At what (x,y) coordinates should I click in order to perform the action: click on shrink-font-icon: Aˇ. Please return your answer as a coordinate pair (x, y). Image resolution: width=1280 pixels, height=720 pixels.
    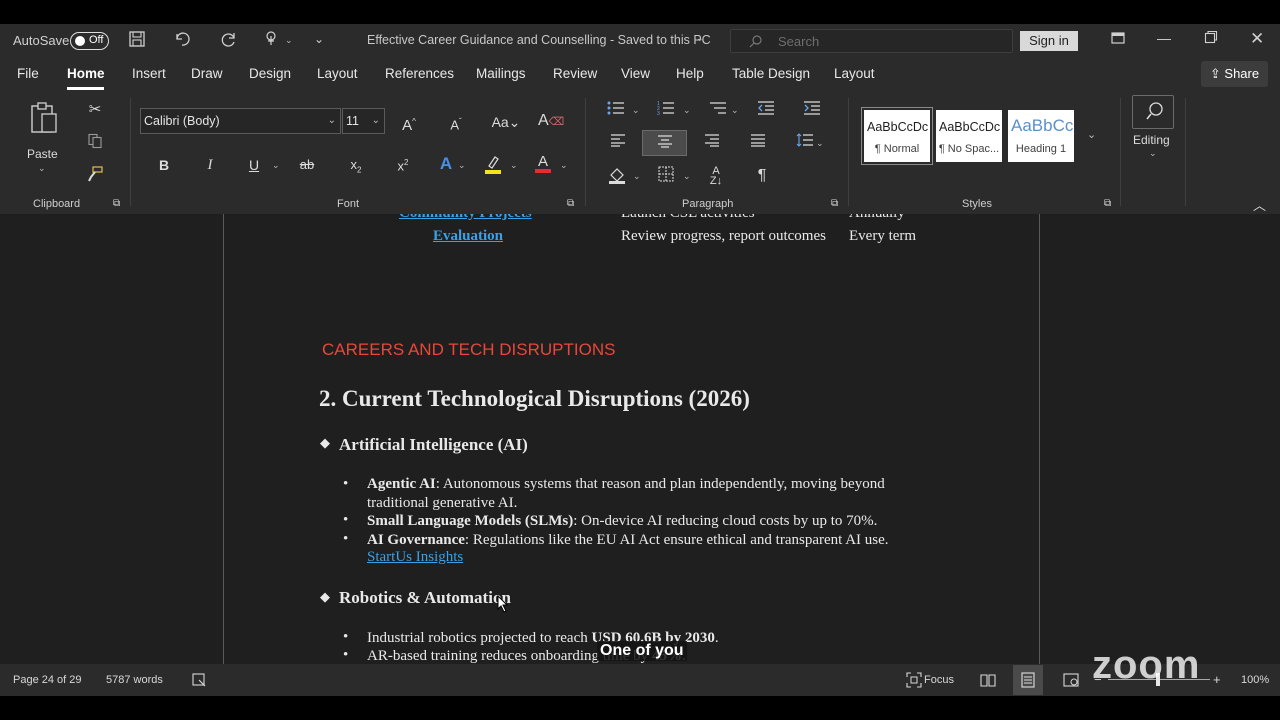
    Looking at the image, I should click on (456, 123).